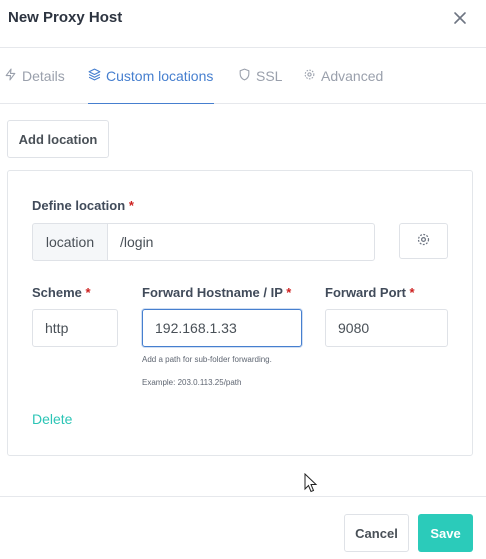 The height and width of the screenshot is (559, 486). Describe the element at coordinates (370, 292) in the screenshot. I see `forward-port-label: Forward Port *` at that location.